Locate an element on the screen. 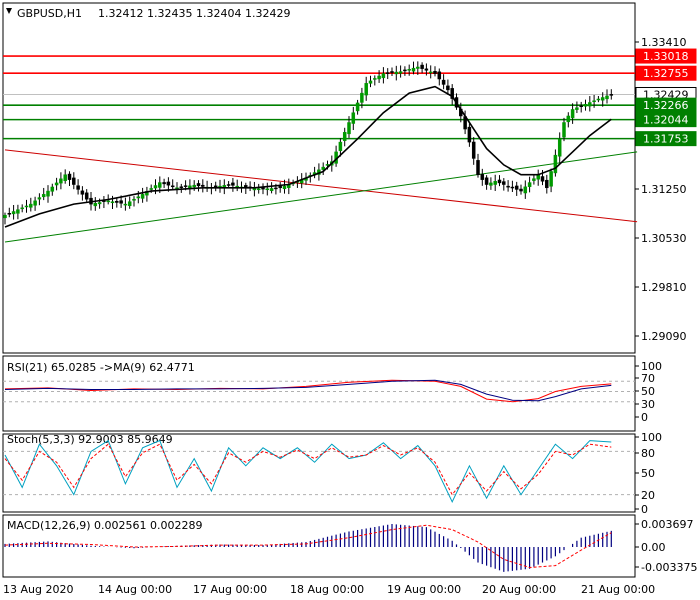 The image size is (700, 600). price-tag-label: 1.32755 is located at coordinates (666, 73).